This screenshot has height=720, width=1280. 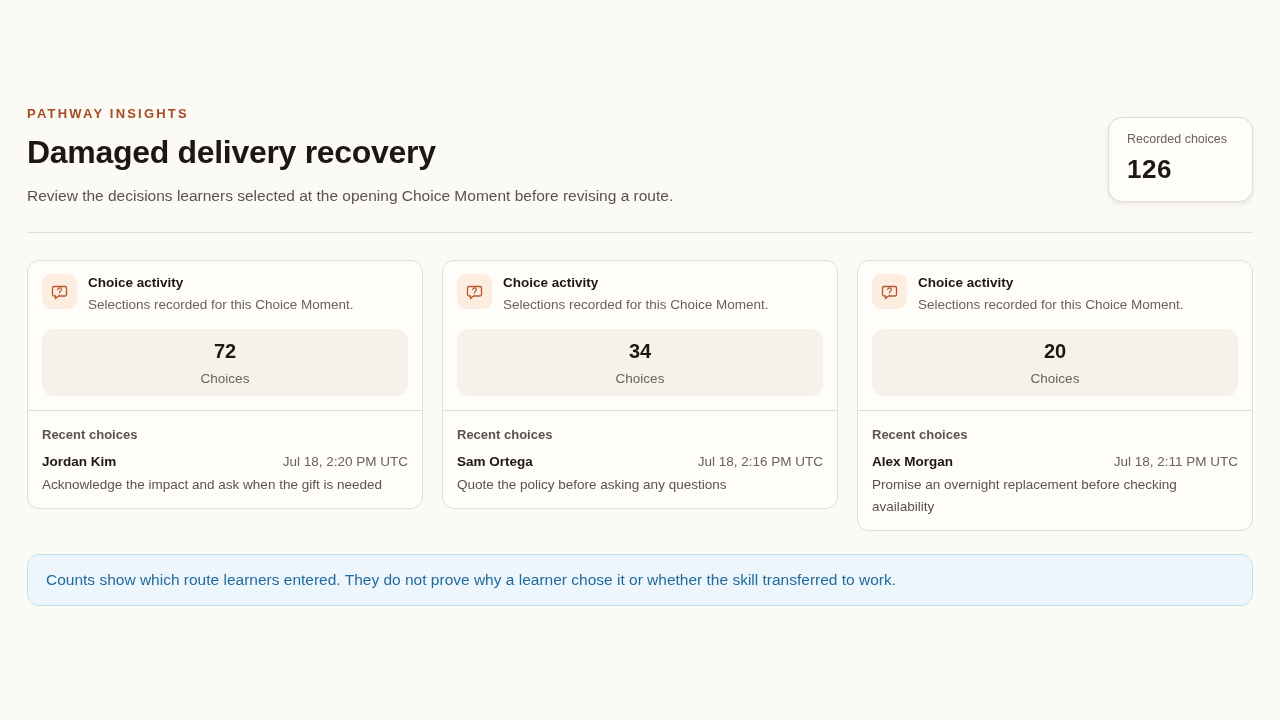 I want to click on choice-count: 20, so click(x=1055, y=351).